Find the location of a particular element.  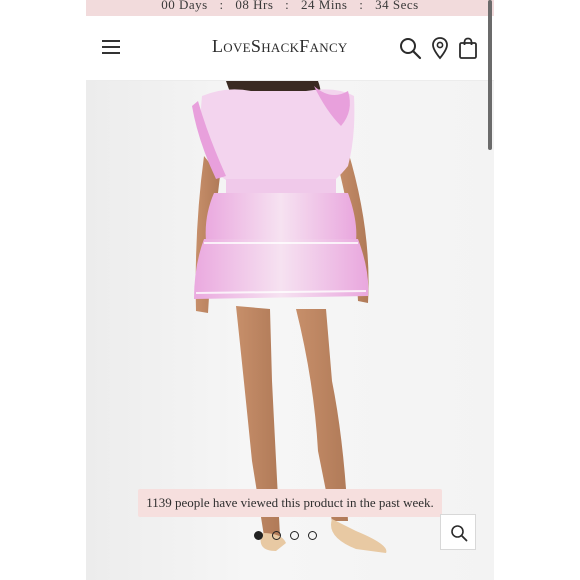

zoom-search-icon is located at coordinates (459, 533).